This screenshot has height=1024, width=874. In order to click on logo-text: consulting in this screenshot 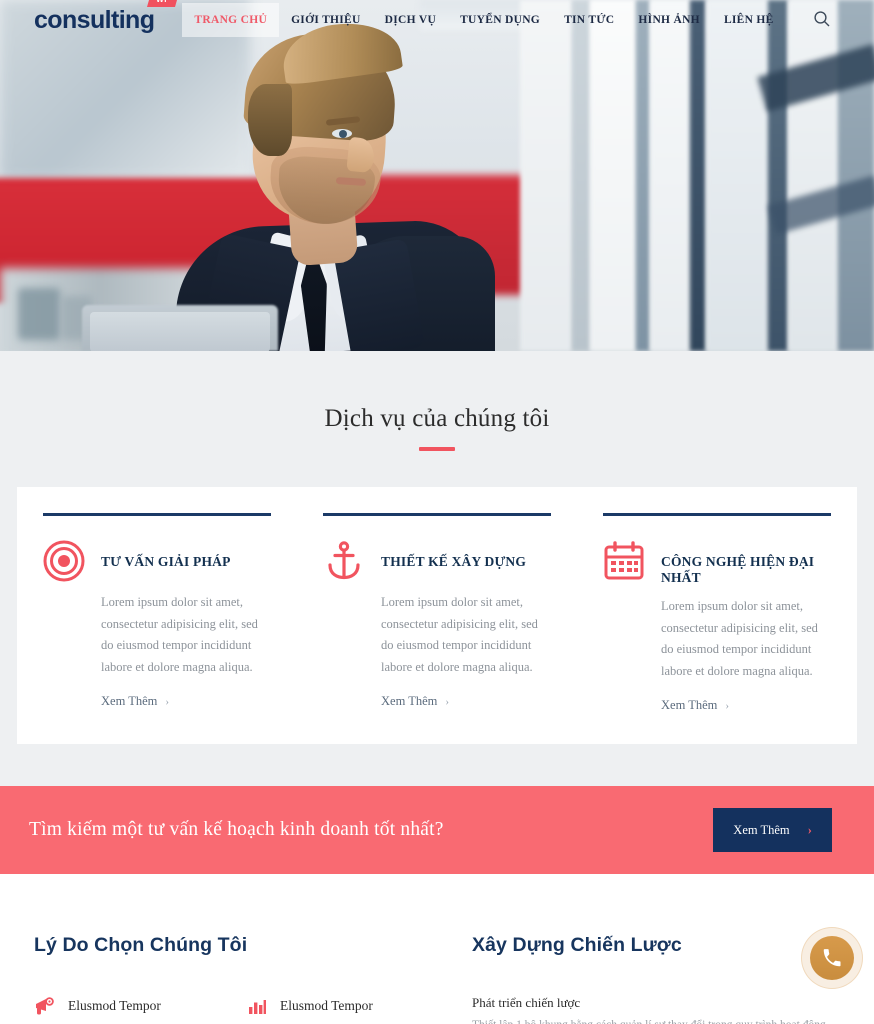, I will do `click(94, 19)`.